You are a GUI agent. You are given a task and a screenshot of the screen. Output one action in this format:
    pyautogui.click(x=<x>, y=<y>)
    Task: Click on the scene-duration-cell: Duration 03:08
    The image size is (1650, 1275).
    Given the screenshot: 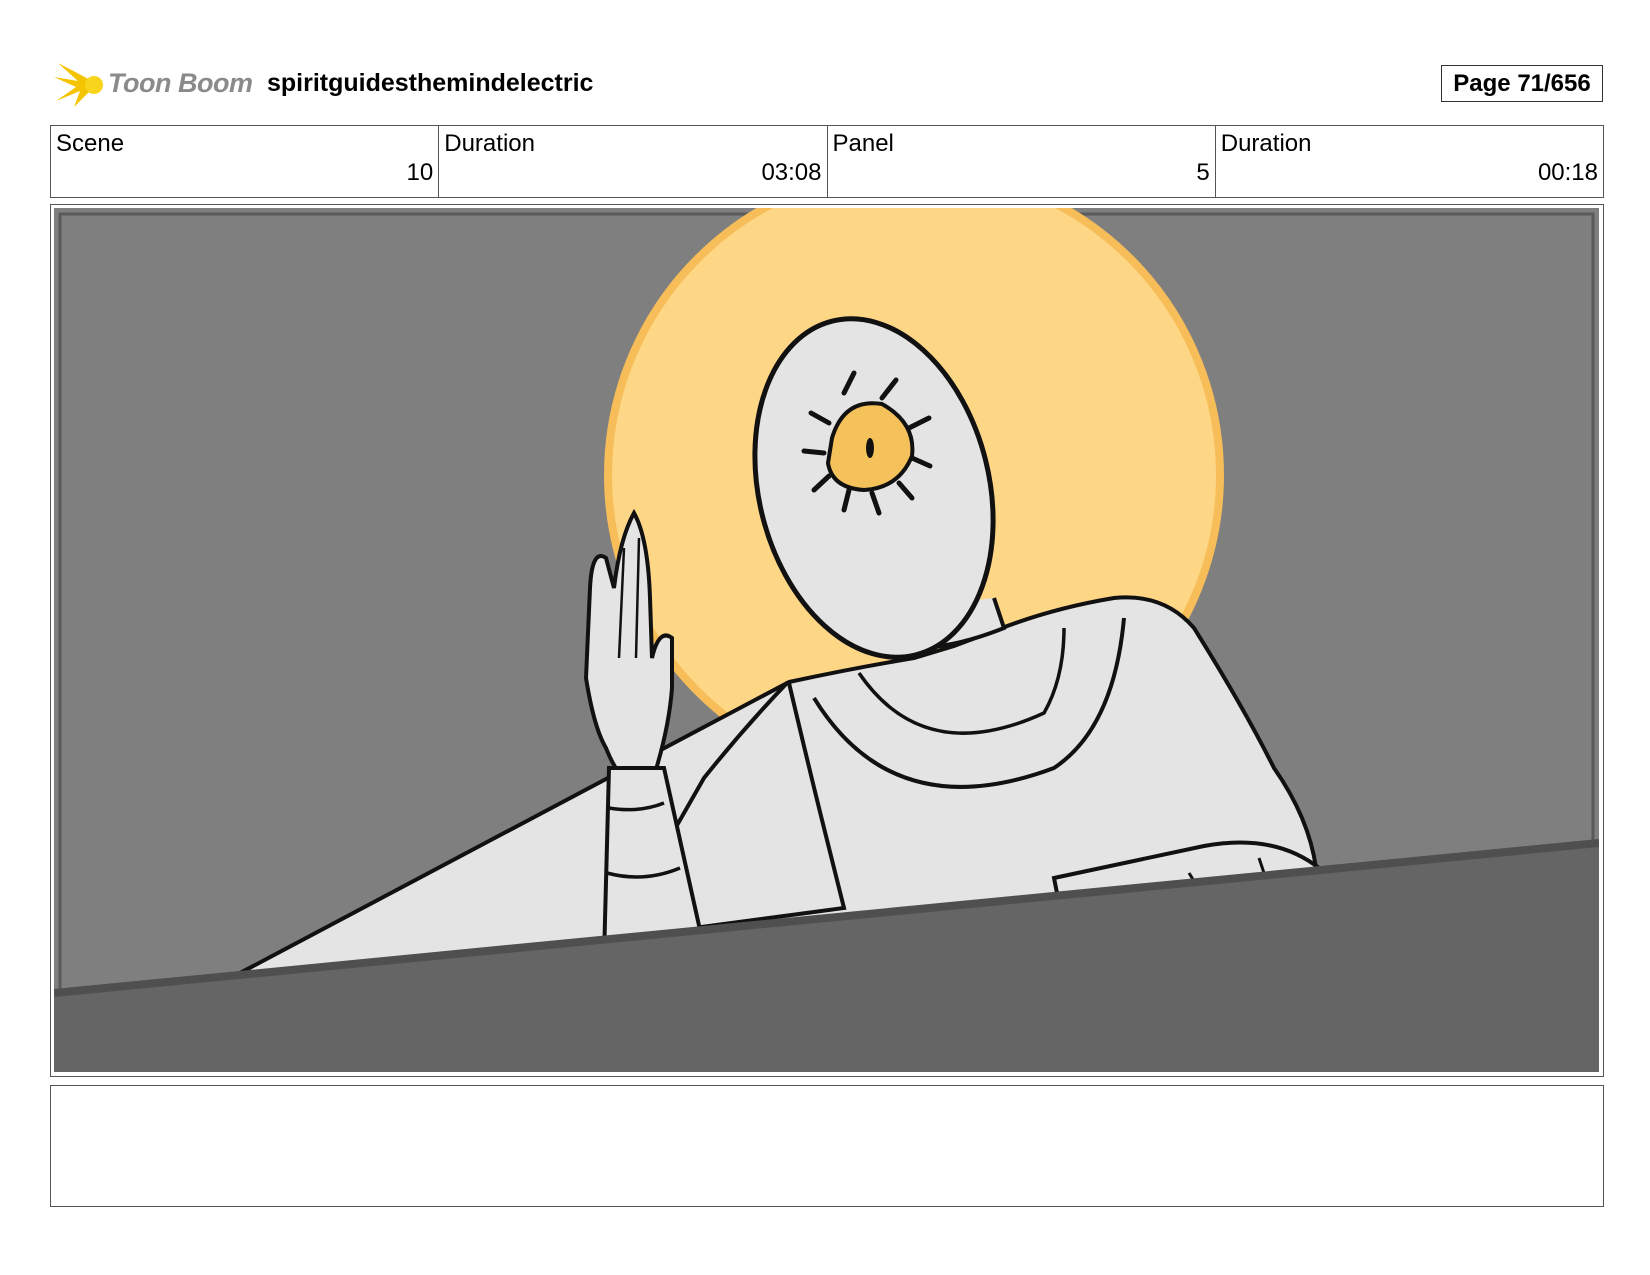 What is the action you would take?
    pyautogui.click(x=633, y=161)
    